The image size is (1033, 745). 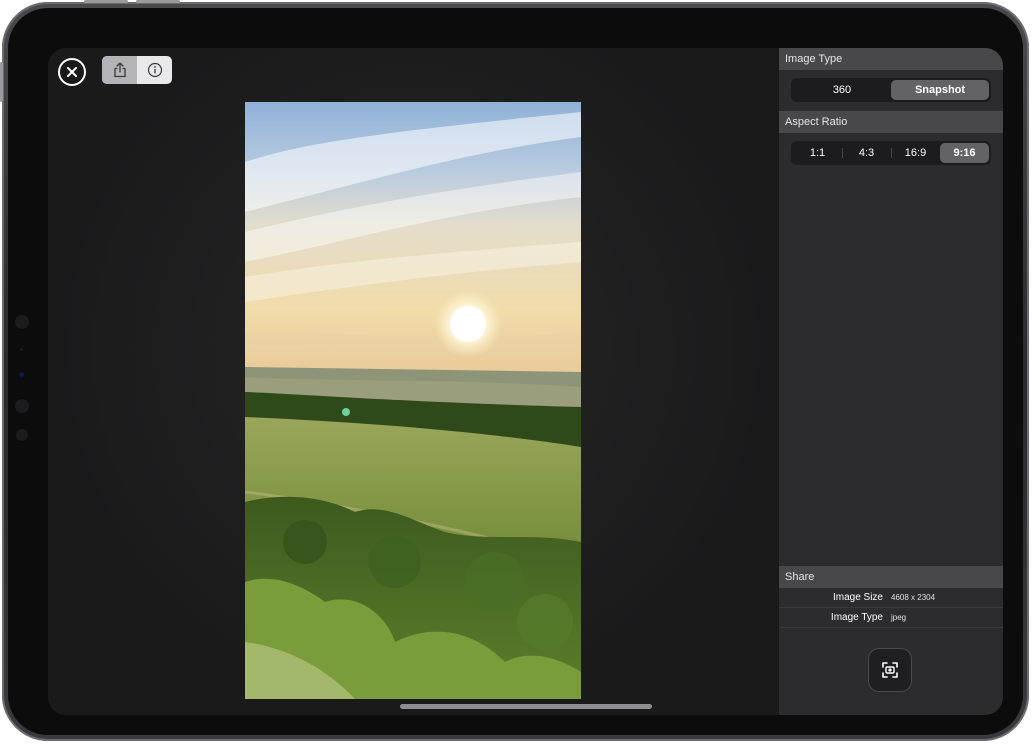 What do you see at coordinates (106, 1) in the screenshot?
I see `volume-button` at bounding box center [106, 1].